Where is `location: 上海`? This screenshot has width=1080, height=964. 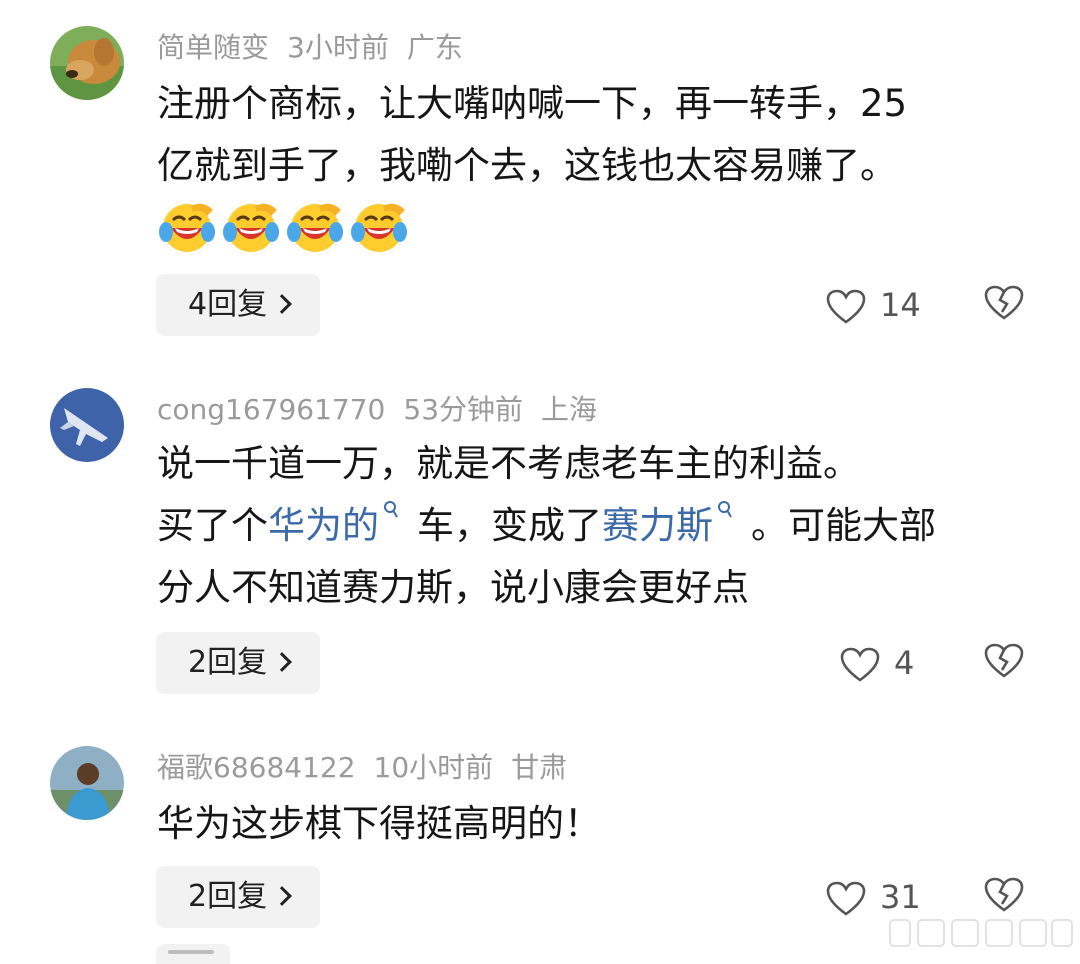 location: 上海 is located at coordinates (569, 409).